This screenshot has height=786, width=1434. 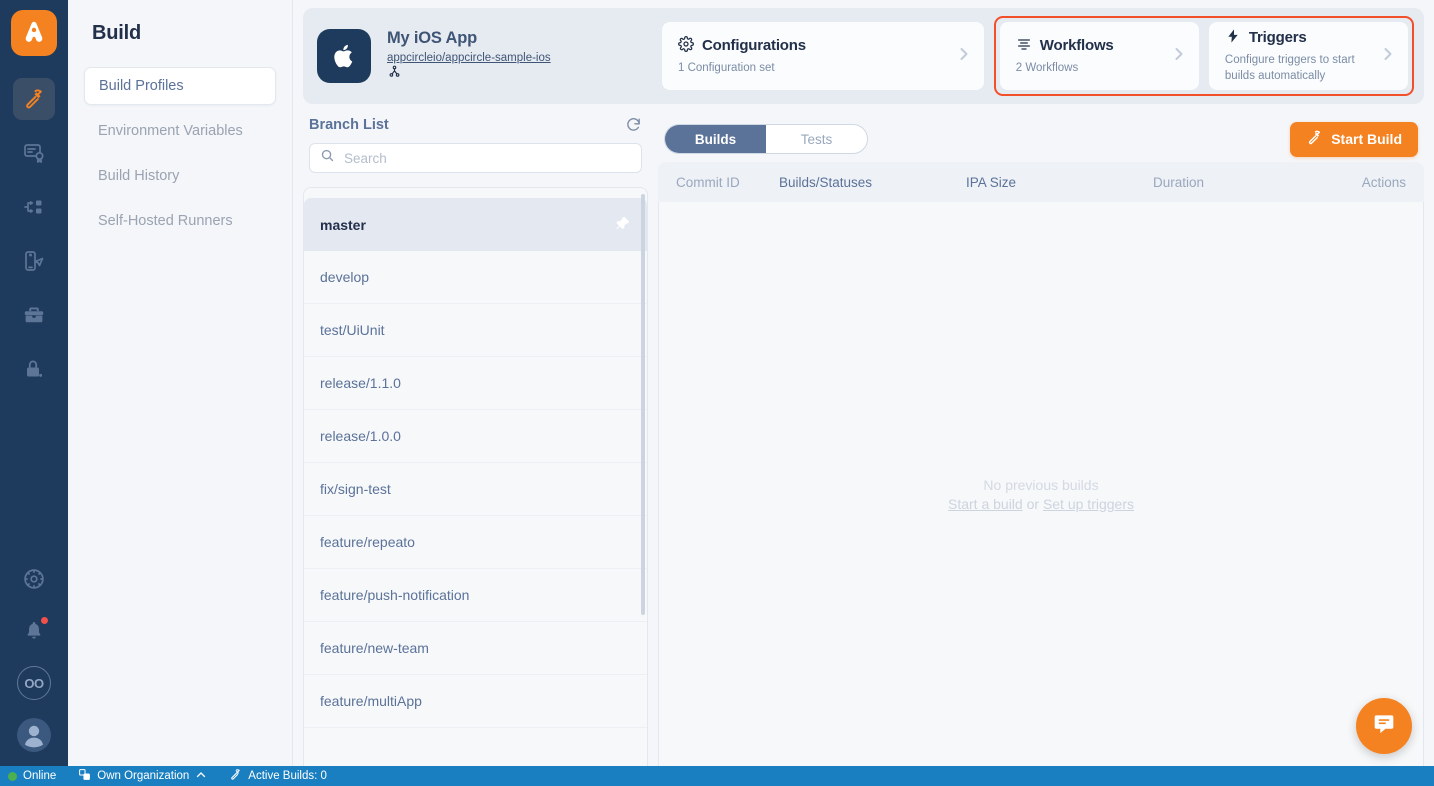 What do you see at coordinates (1088, 504) in the screenshot?
I see `set-up-triggers-link: Set up triggers` at bounding box center [1088, 504].